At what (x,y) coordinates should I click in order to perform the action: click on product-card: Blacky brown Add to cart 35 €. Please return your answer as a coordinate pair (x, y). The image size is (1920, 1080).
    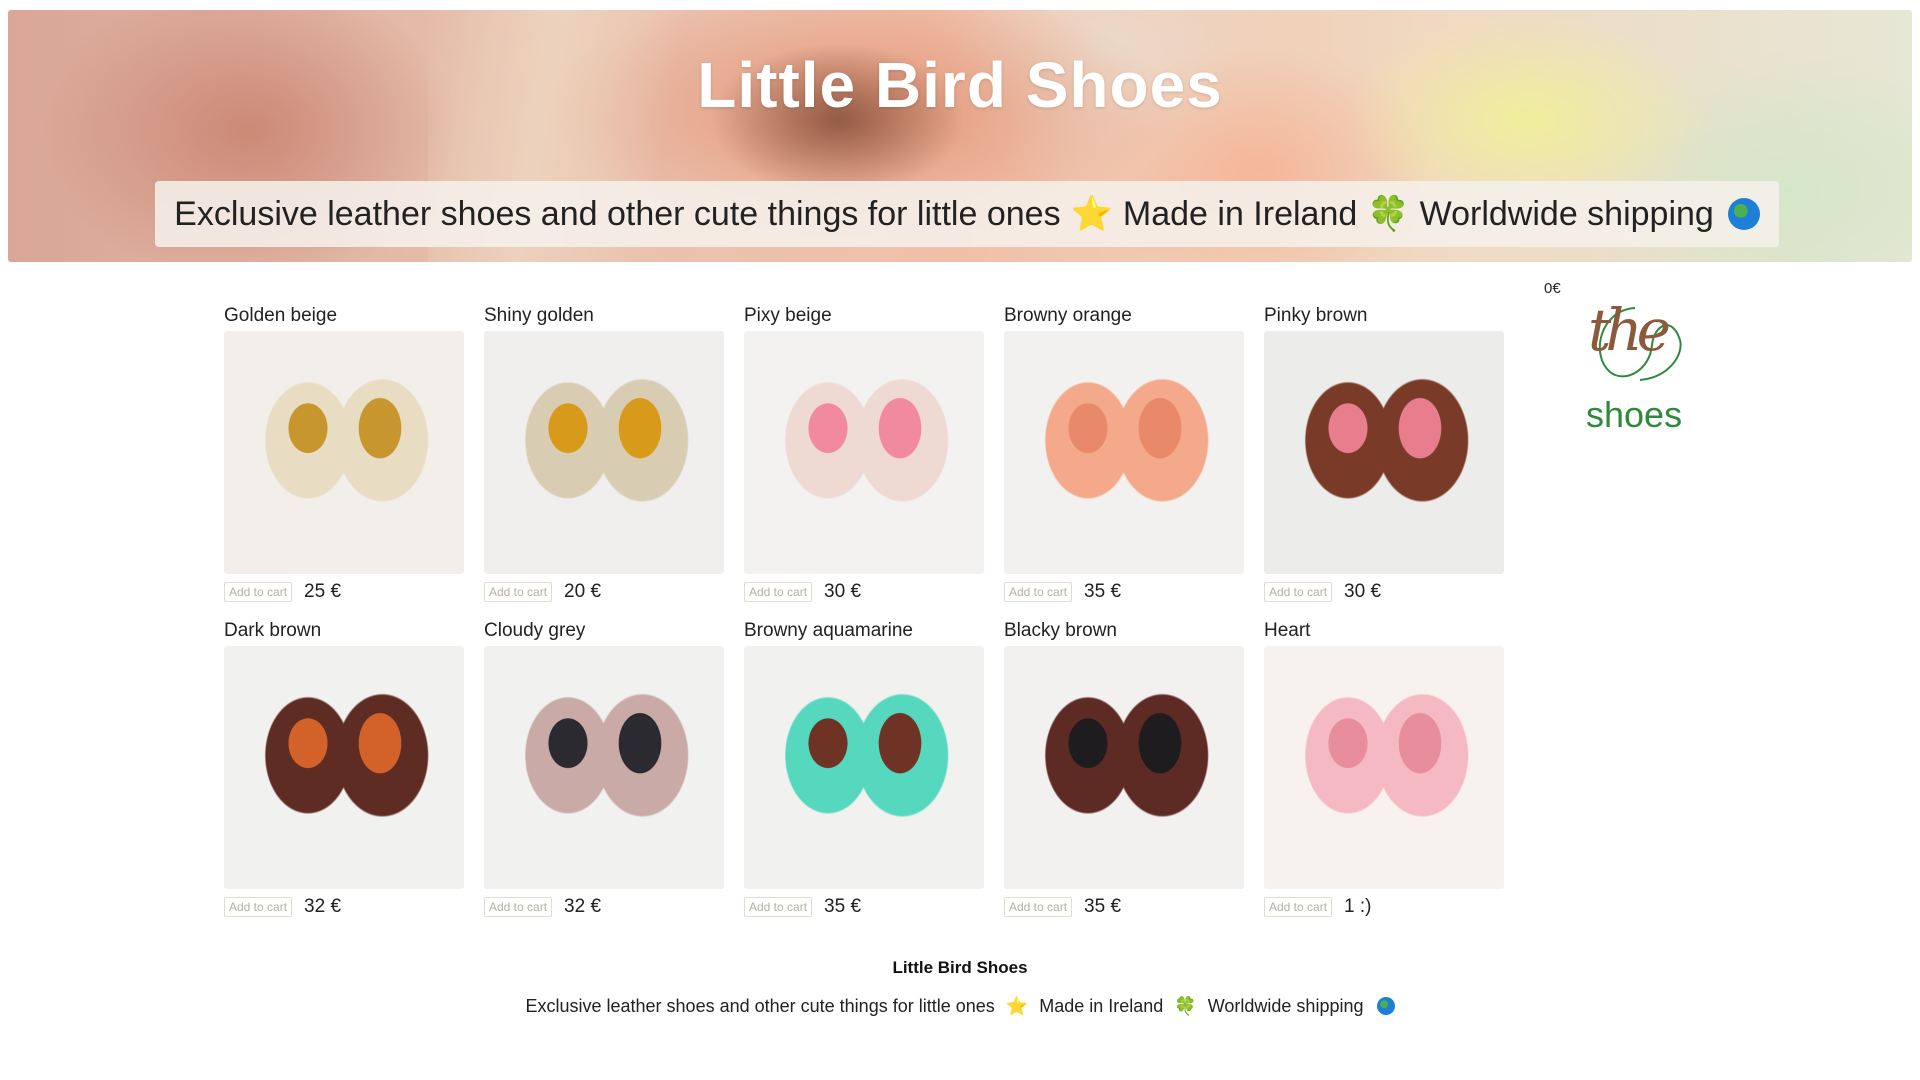
    Looking at the image, I should click on (1124, 769).